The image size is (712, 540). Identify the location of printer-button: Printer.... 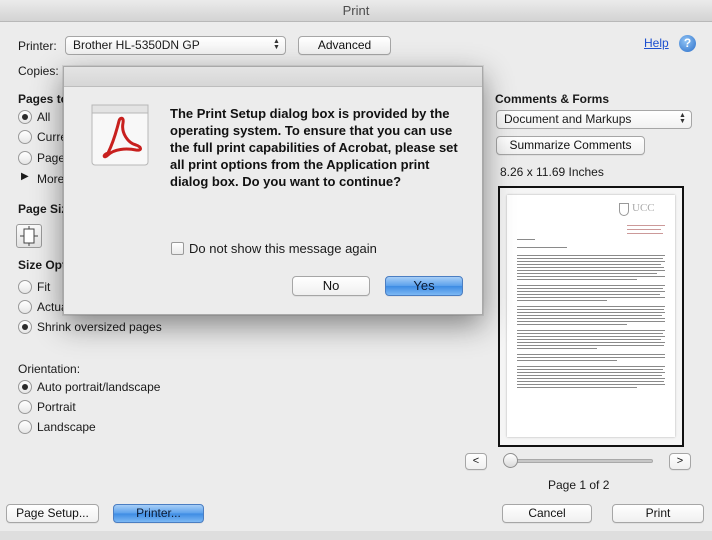
(158, 513).